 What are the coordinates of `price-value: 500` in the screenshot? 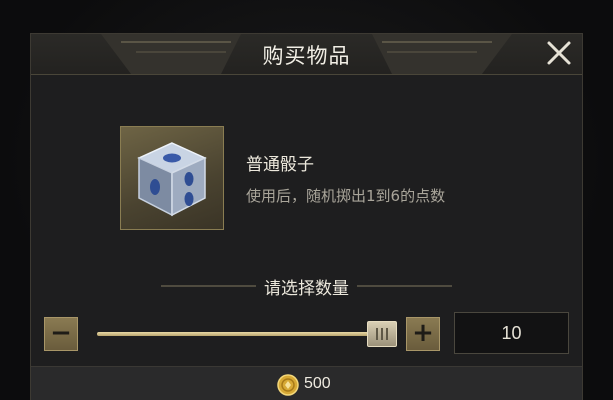 It's located at (317, 383).